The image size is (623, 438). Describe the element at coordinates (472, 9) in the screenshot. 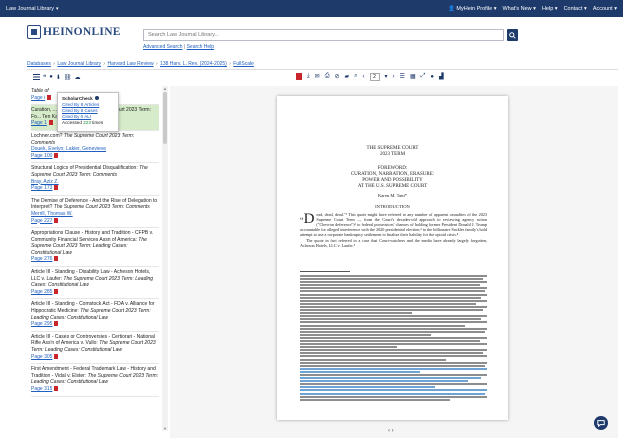

I see `profile-menu: 👤 MyHein Profile ▾` at that location.